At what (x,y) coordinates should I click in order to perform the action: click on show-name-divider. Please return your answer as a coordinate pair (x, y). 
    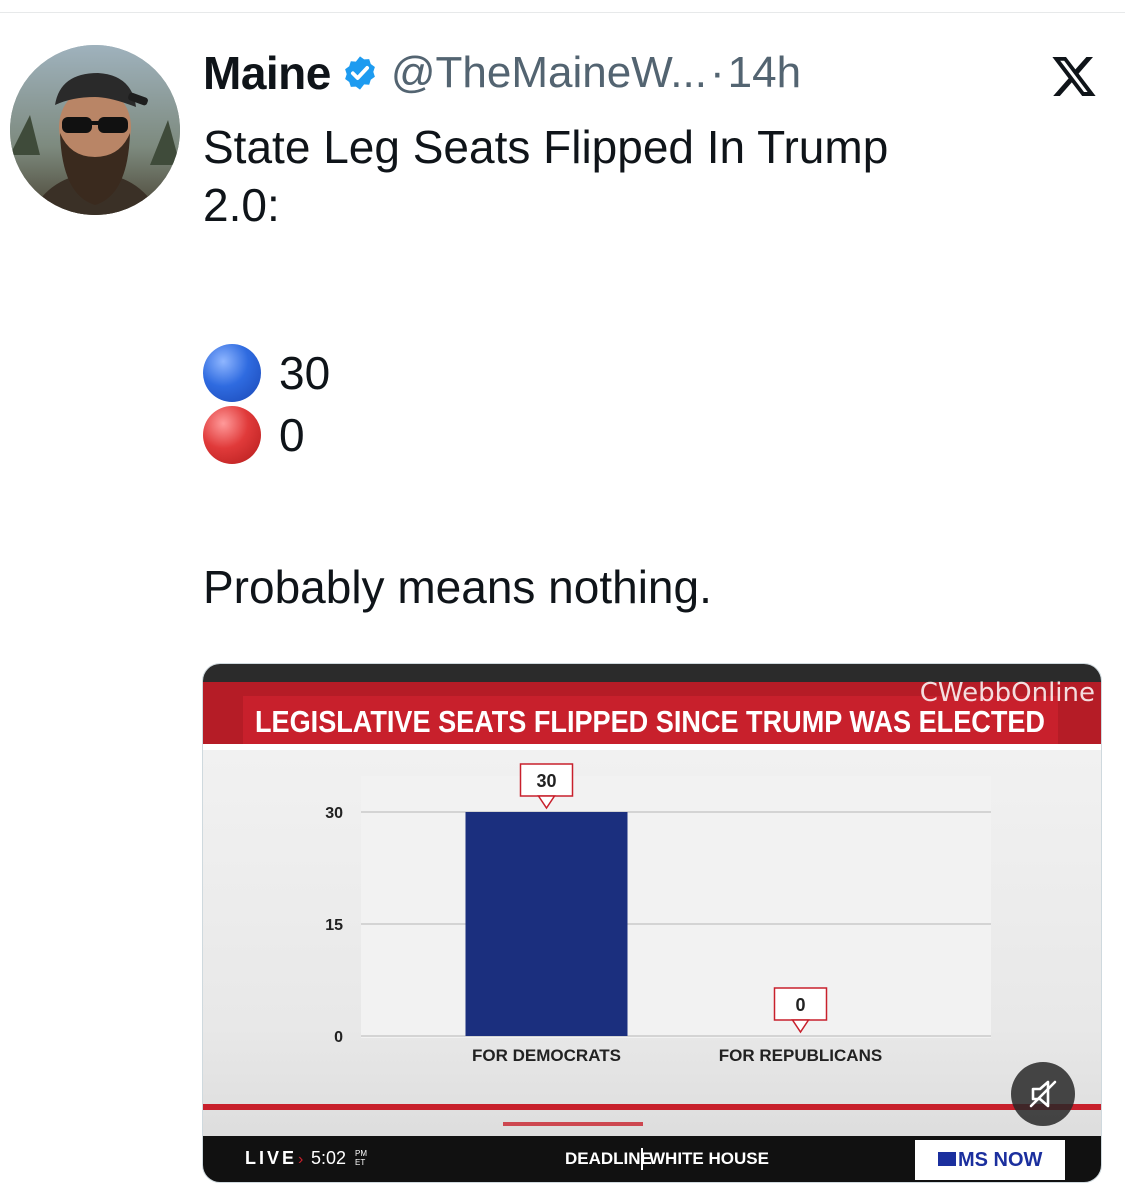
    Looking at the image, I should click on (642, 1159).